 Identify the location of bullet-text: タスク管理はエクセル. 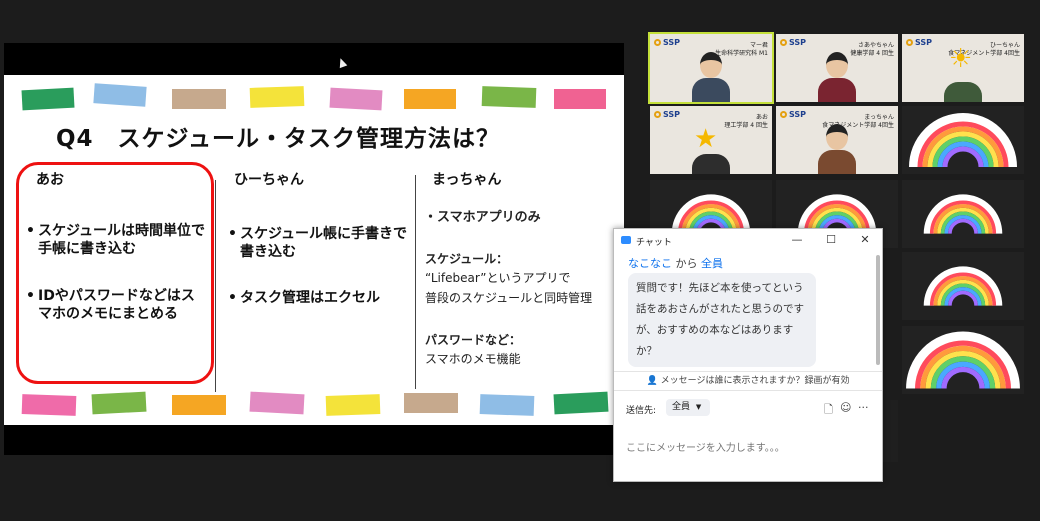
(310, 298).